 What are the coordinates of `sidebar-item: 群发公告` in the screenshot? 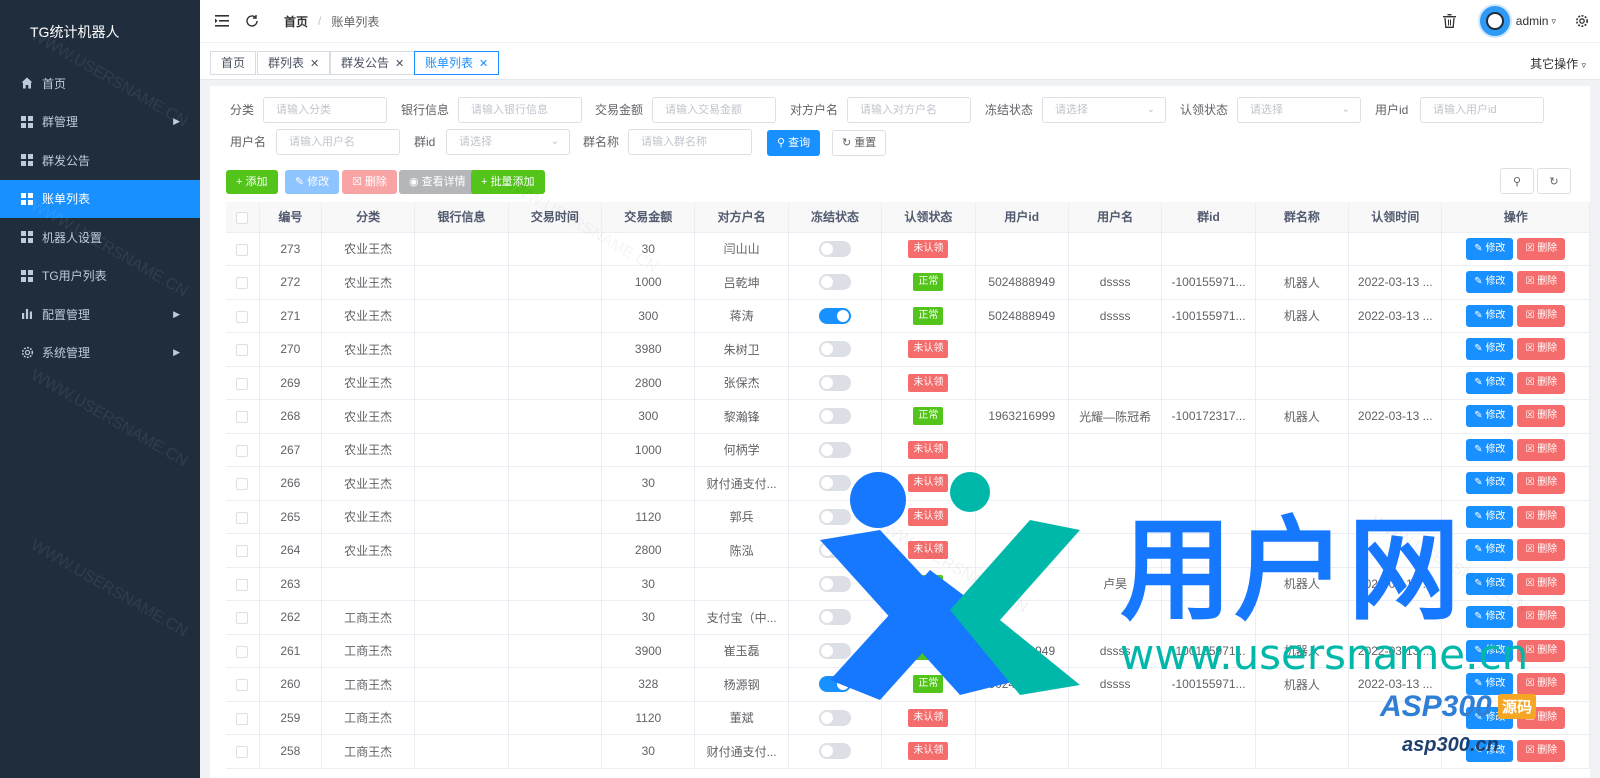 It's located at (100, 160).